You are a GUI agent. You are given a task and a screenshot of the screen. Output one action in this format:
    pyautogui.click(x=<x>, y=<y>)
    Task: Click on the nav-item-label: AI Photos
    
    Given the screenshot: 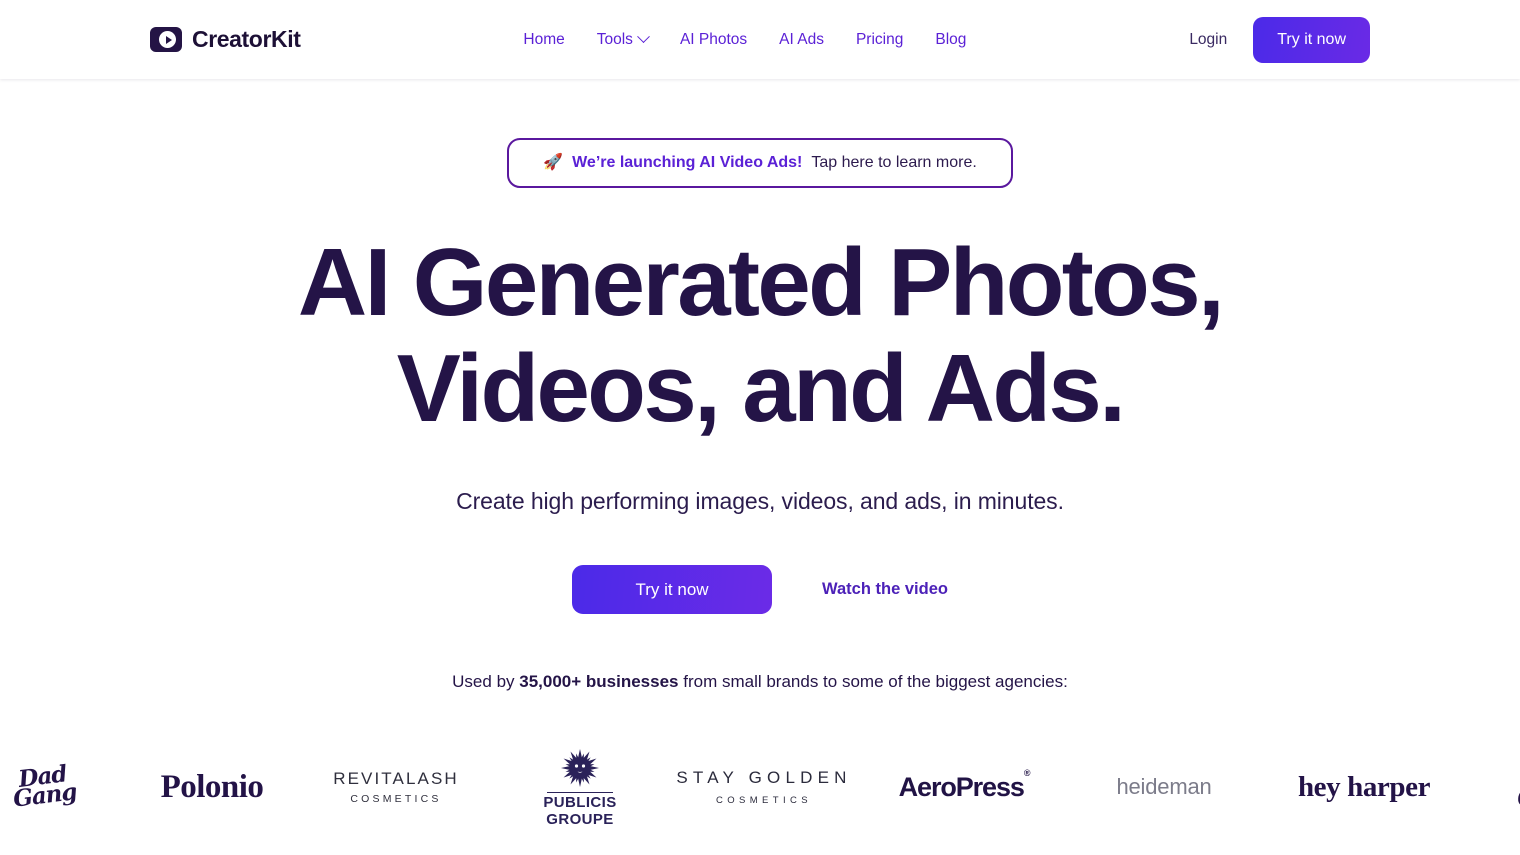 What is the action you would take?
    pyautogui.click(x=713, y=39)
    